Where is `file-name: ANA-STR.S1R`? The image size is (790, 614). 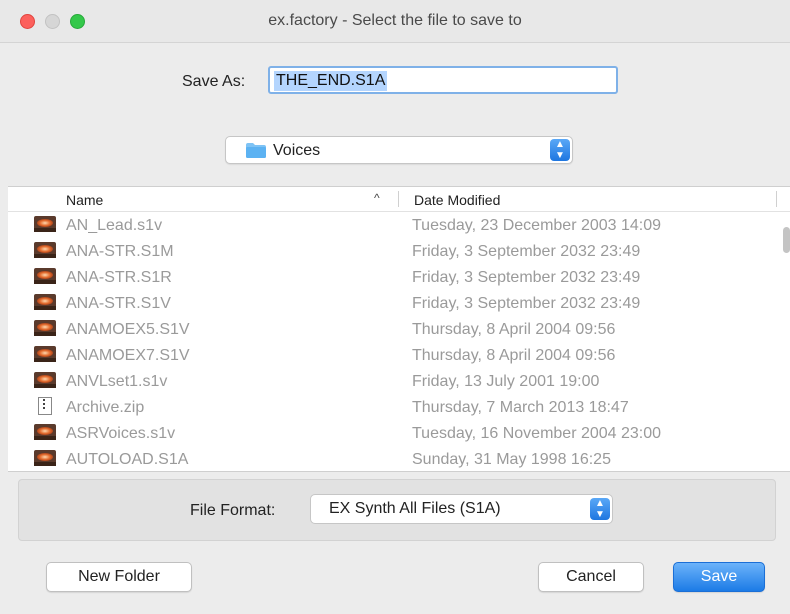 file-name: ANA-STR.S1R is located at coordinates (119, 277).